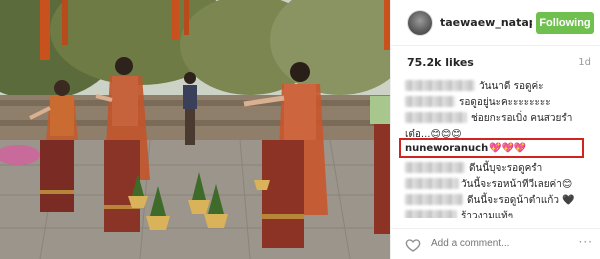  I want to click on likes-count: 75.2k likes, so click(440, 62).